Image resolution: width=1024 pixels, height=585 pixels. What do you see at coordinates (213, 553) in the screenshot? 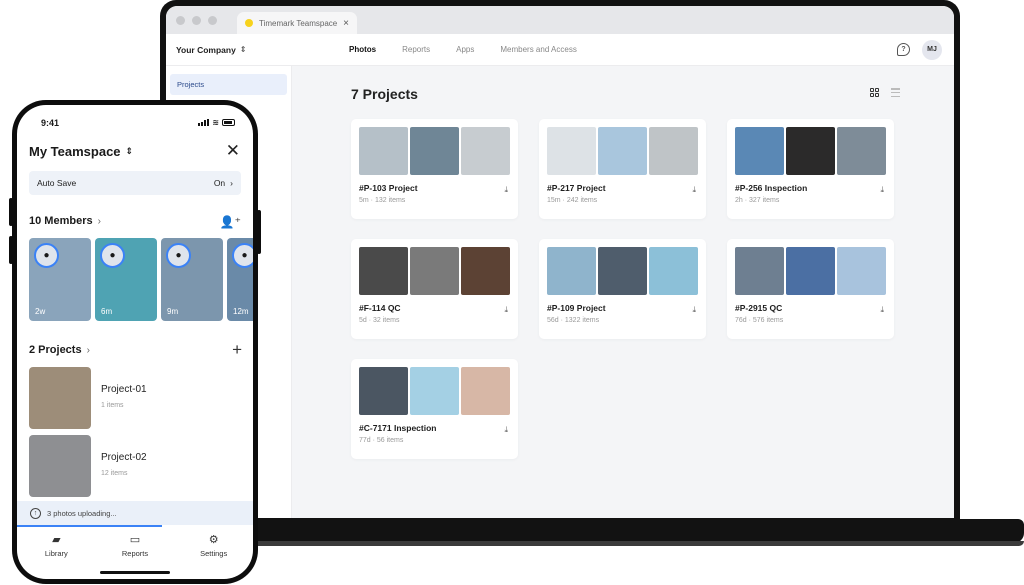
I see `tab-settings: ⚙ Settings` at bounding box center [213, 553].